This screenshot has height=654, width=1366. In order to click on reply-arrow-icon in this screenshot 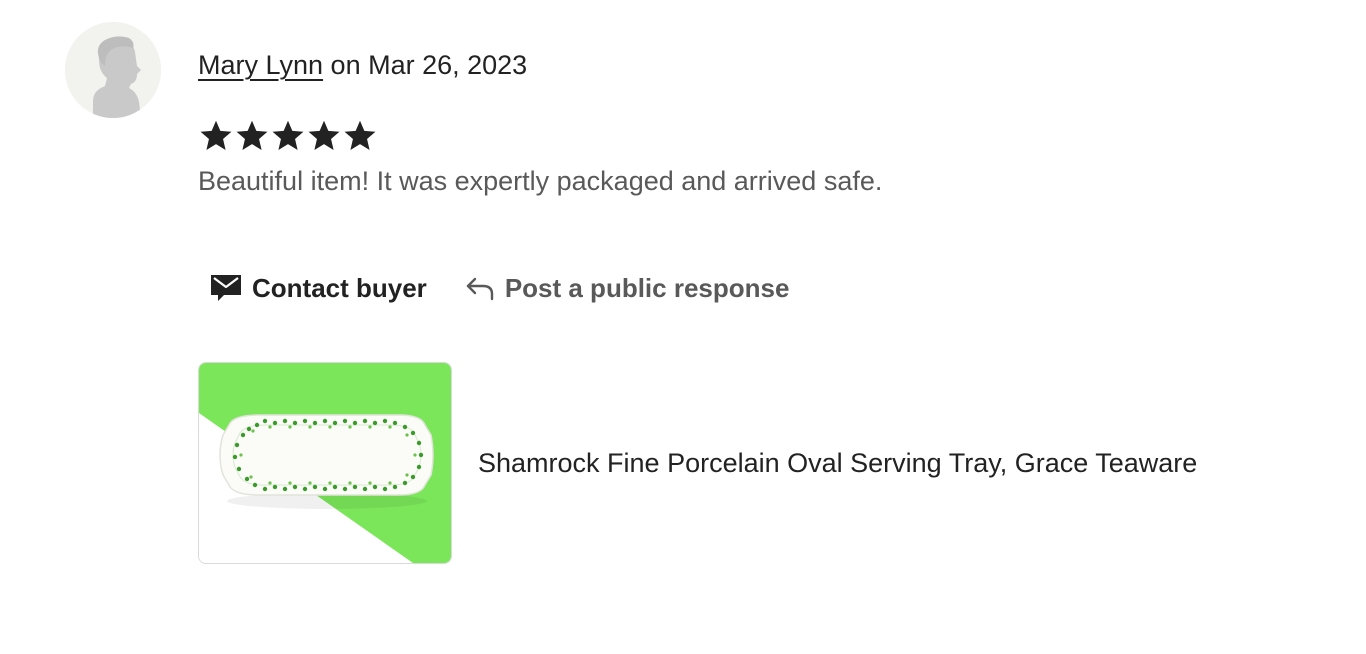, I will do `click(480, 288)`.